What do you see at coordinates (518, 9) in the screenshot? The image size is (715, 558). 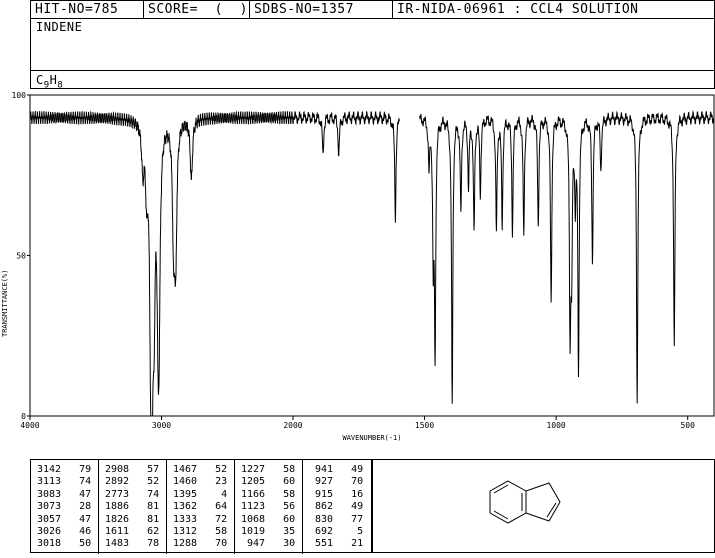 I see `ir-info: IR-NIDA-06961 : CCL4 SOLUTION` at bounding box center [518, 9].